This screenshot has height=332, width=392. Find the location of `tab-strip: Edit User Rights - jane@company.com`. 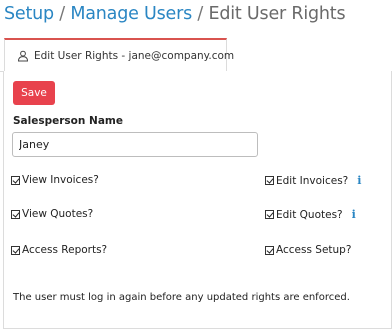

tab-strip: Edit User Rights - jane@company.com is located at coordinates (196, 55).